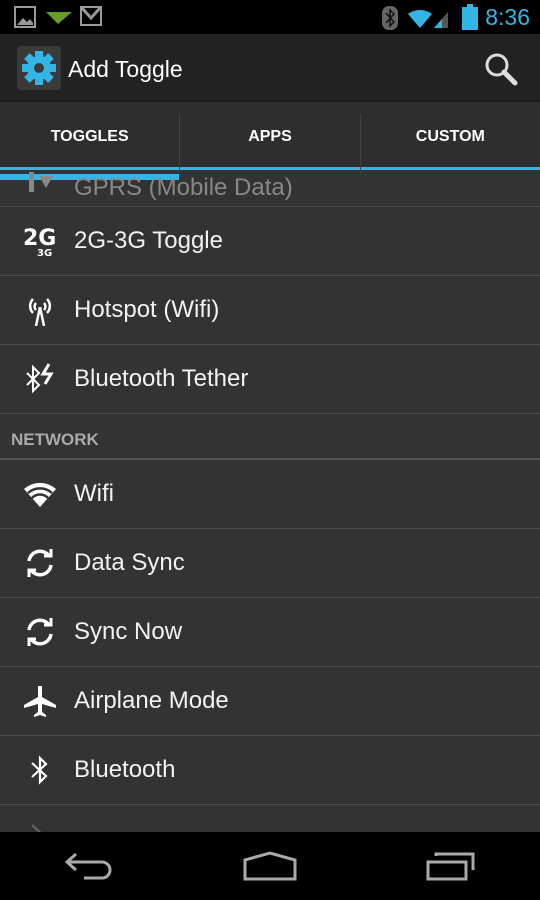 The height and width of the screenshot is (900, 540). What do you see at coordinates (428, 19) in the screenshot?
I see `wifi-signal-icon` at bounding box center [428, 19].